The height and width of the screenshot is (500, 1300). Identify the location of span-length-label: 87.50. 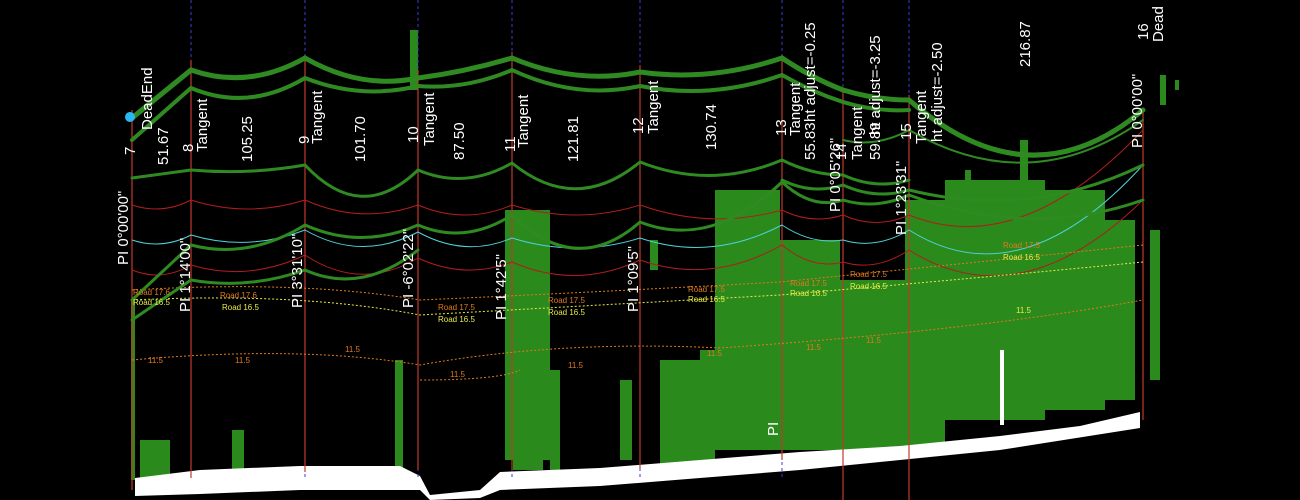
(459, 141).